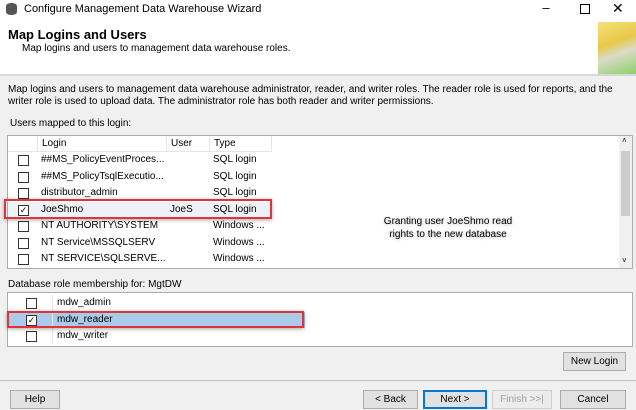  Describe the element at coordinates (138, 209) in the screenshot. I see `highlight-joeshmo-row` at that location.